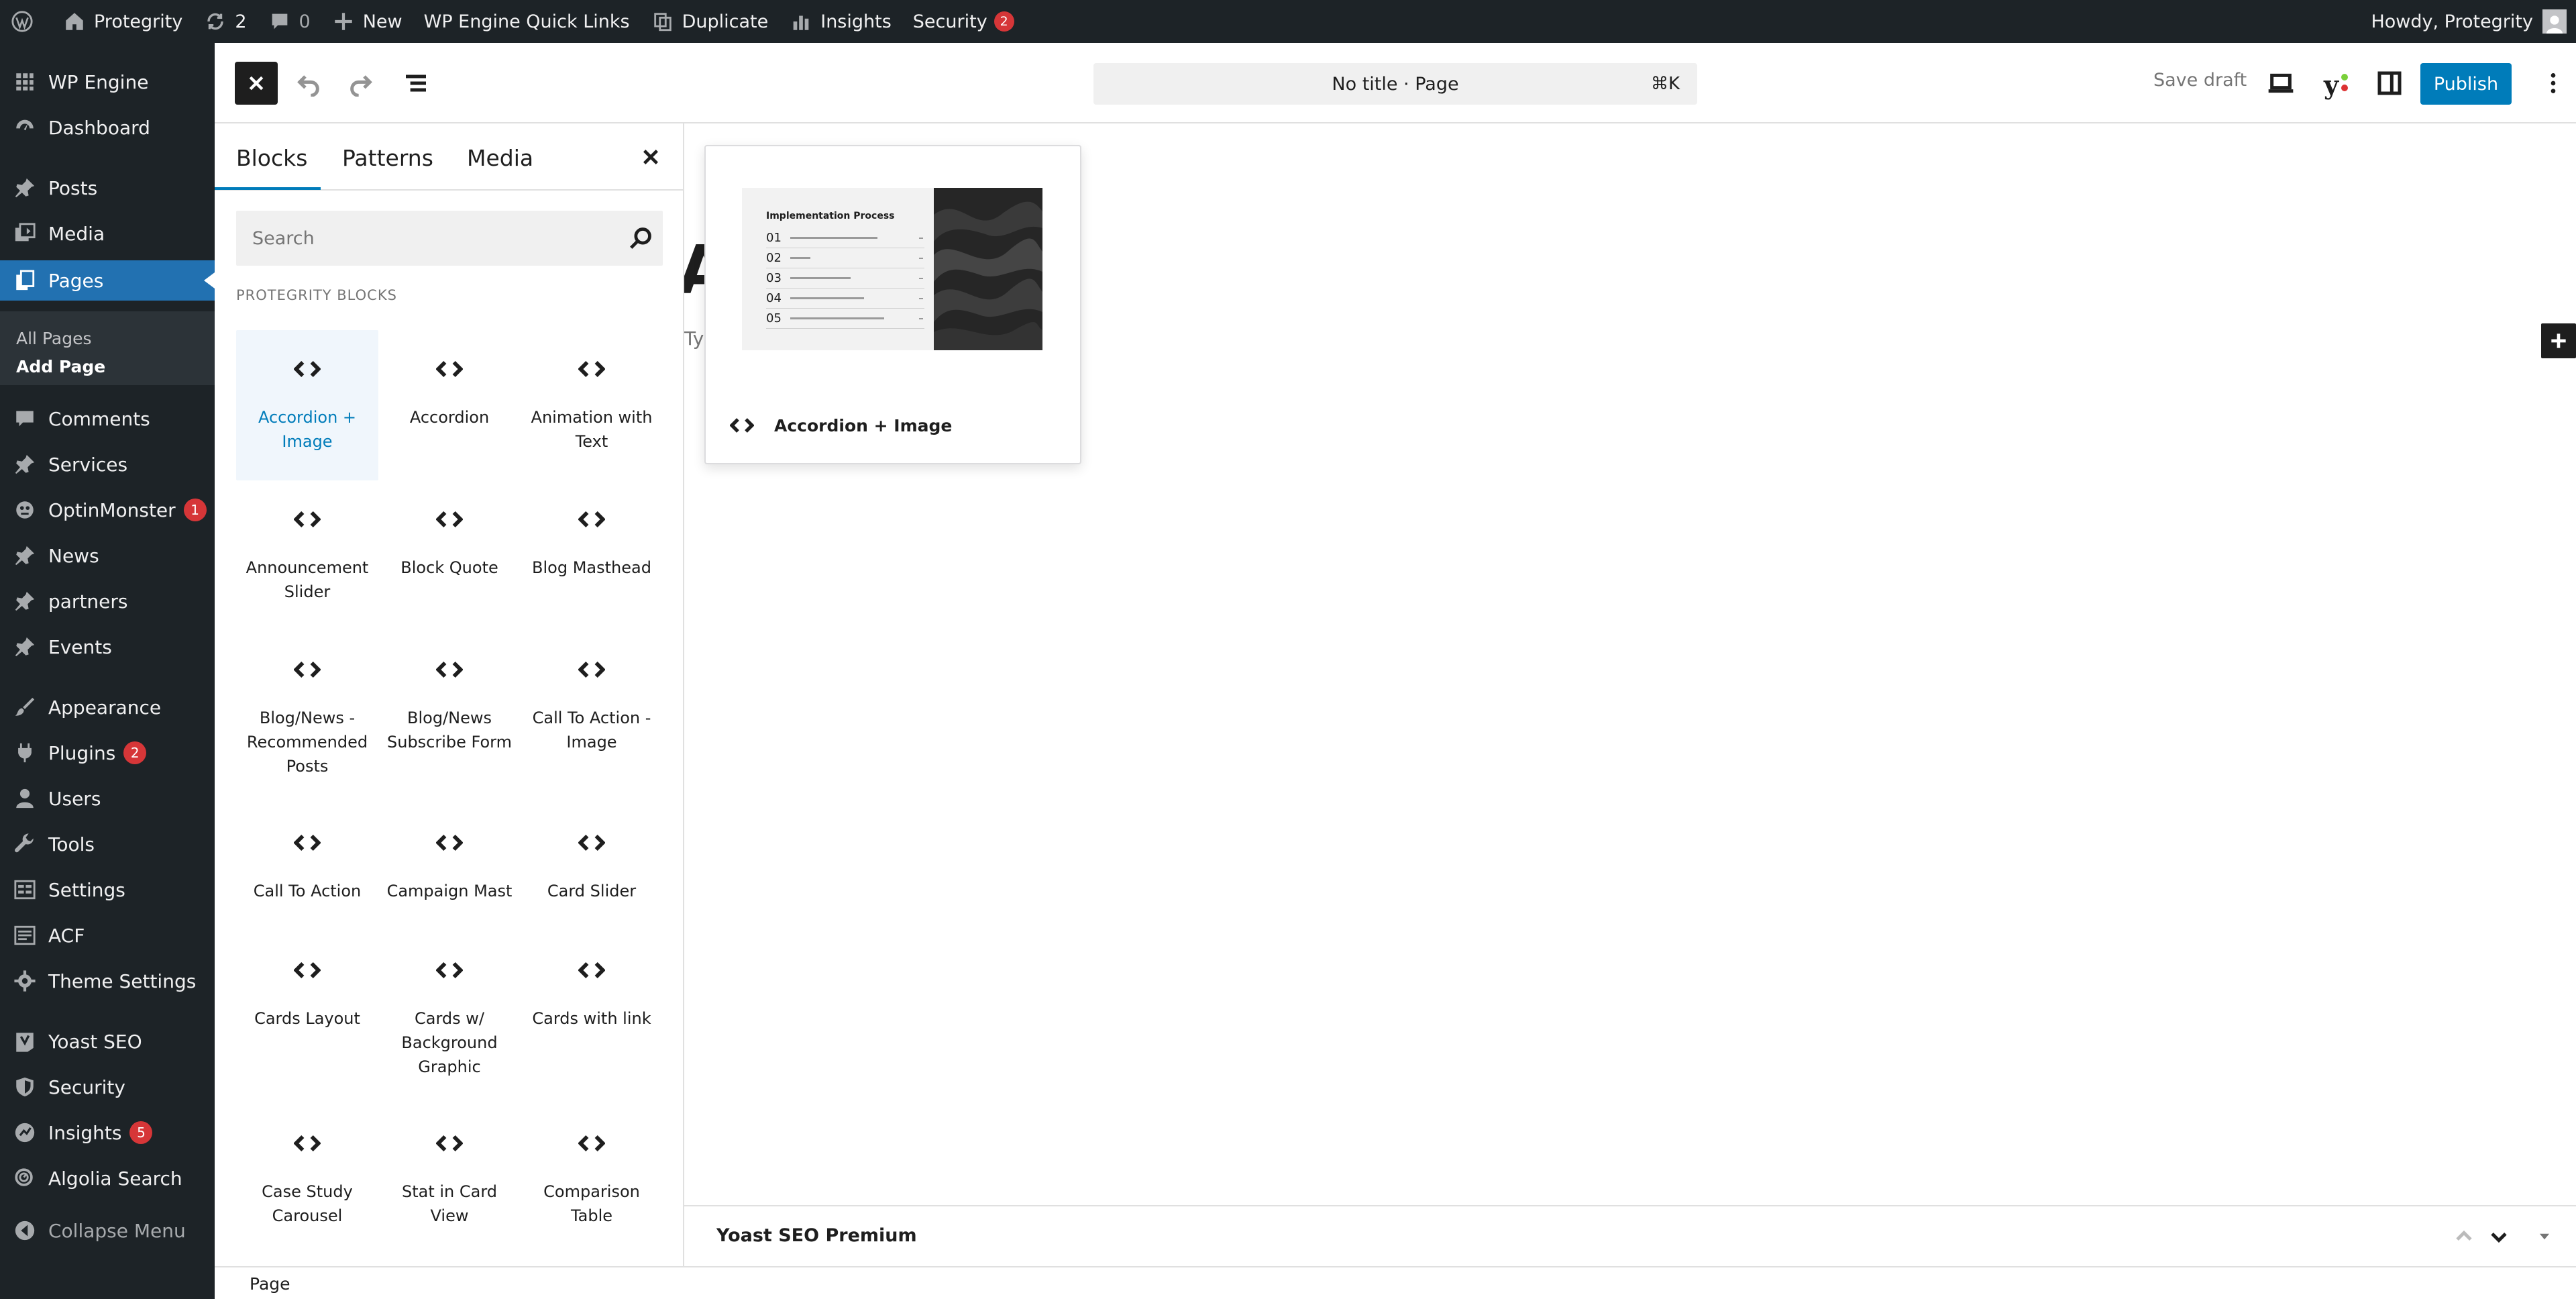 The width and height of the screenshot is (2576, 1299). I want to click on menu-item-services: Services, so click(107, 464).